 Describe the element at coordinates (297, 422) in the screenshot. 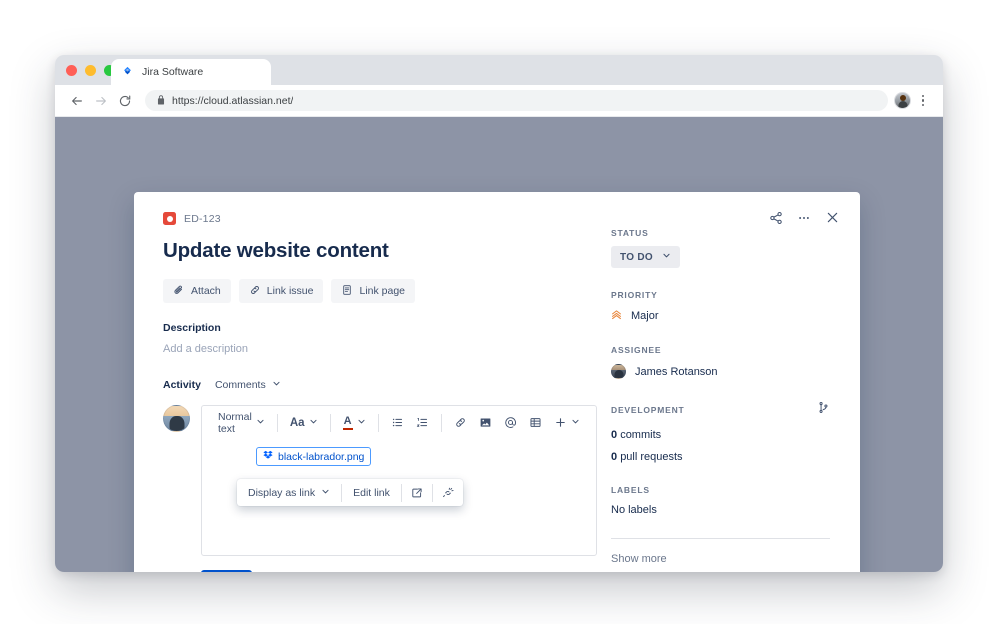

I see `editor-font-format-label: Aa` at that location.